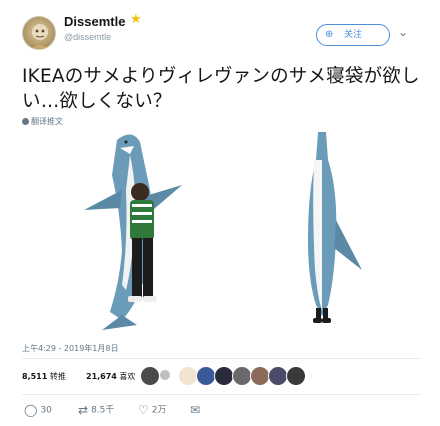 Image resolution: width=440 pixels, height=426 pixels. Describe the element at coordinates (143, 410) in the screenshot. I see `heart-icon: ♡` at that location.